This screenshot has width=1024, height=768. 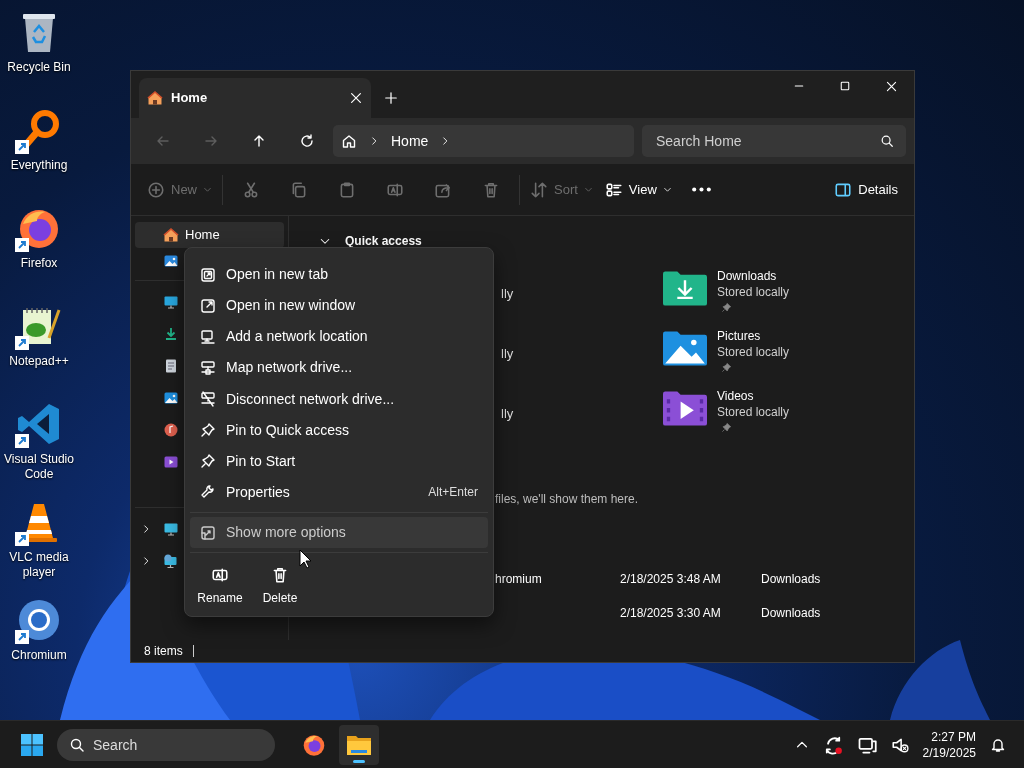 I want to click on empty-message: files, we'll show them here., so click(x=567, y=499).